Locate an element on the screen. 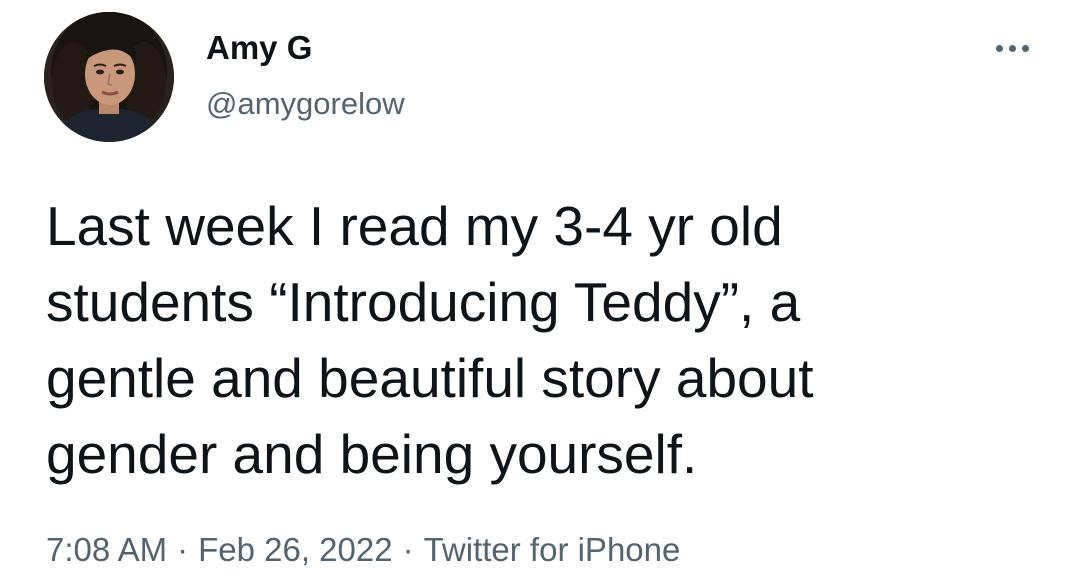  avatar-photo is located at coordinates (109, 77).